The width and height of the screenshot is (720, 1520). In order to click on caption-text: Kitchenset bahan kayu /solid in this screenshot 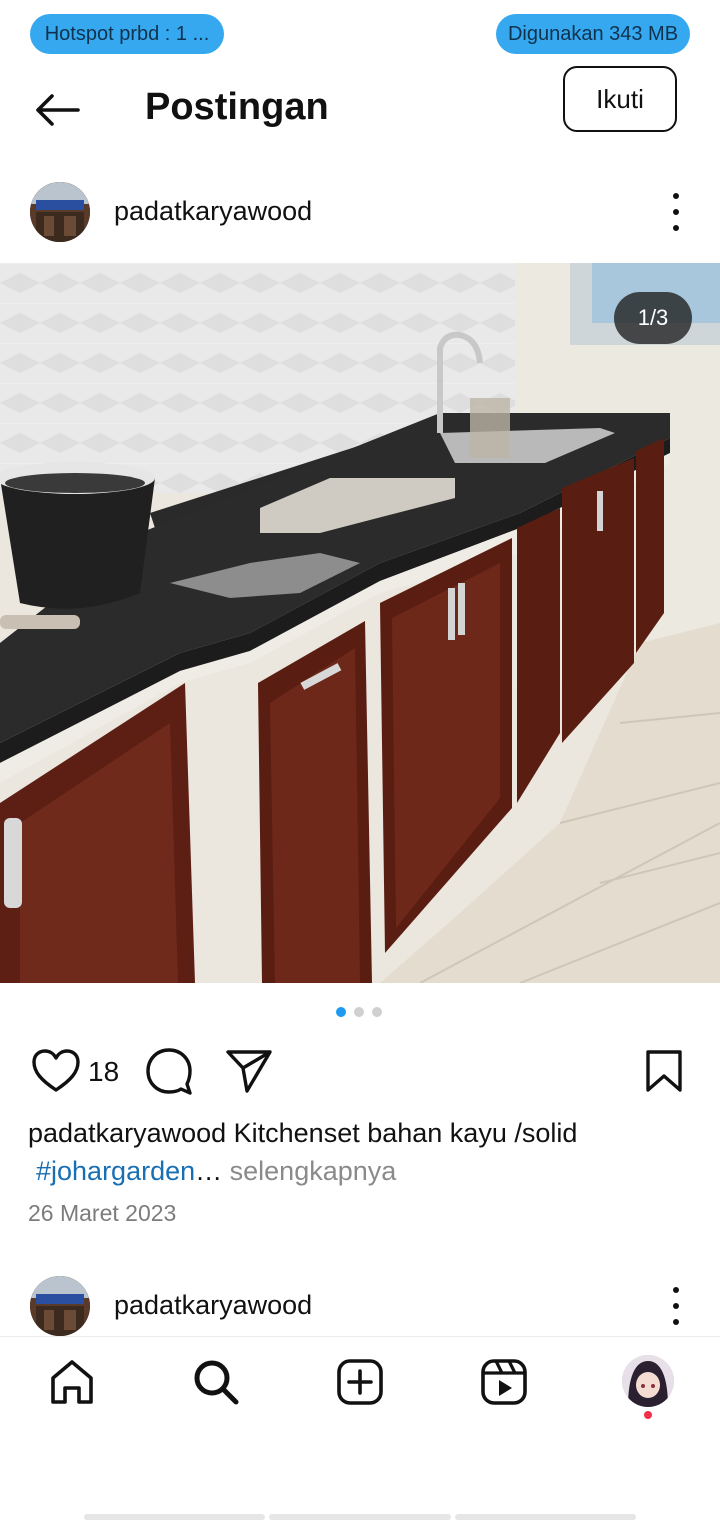, I will do `click(402, 1133)`.